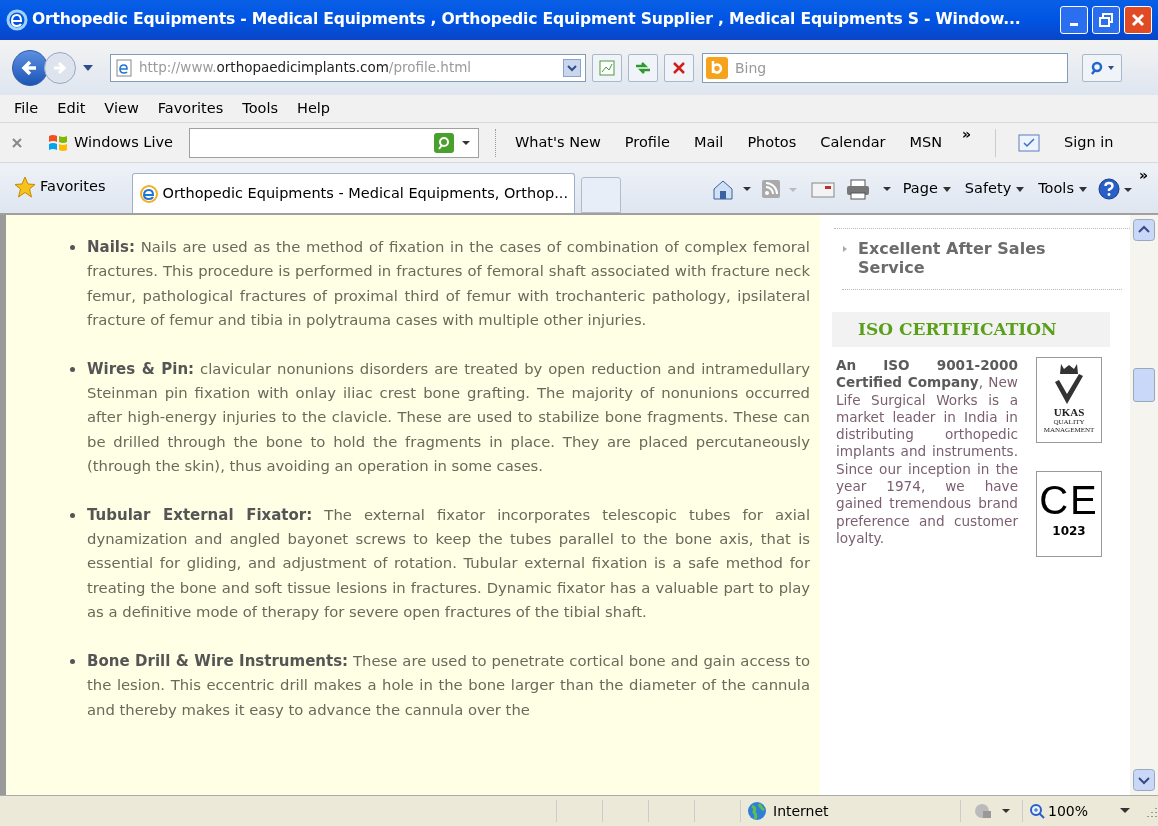 The height and width of the screenshot is (826, 1158). Describe the element at coordinates (868, 189) in the screenshot. I see `printer-icon` at that location.